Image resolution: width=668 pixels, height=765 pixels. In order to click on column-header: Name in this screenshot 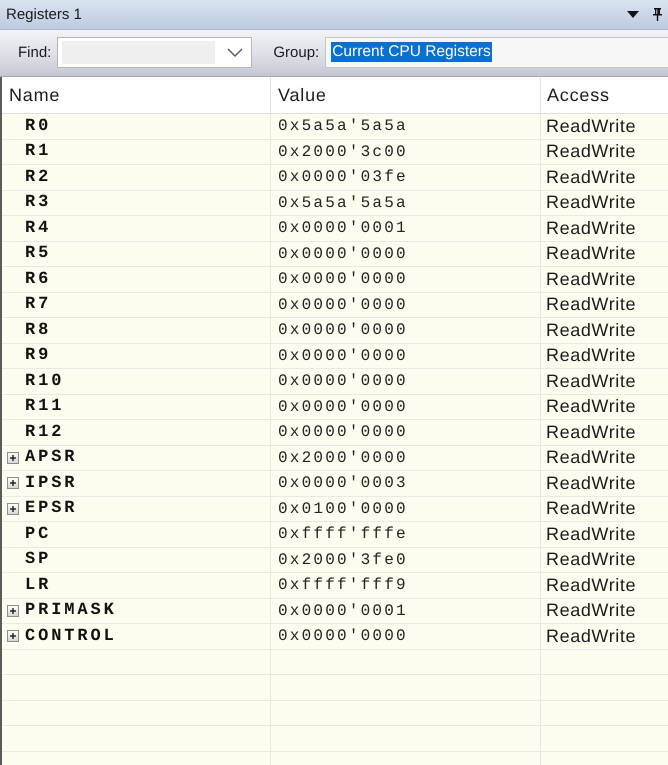, I will do `click(136, 95)`.